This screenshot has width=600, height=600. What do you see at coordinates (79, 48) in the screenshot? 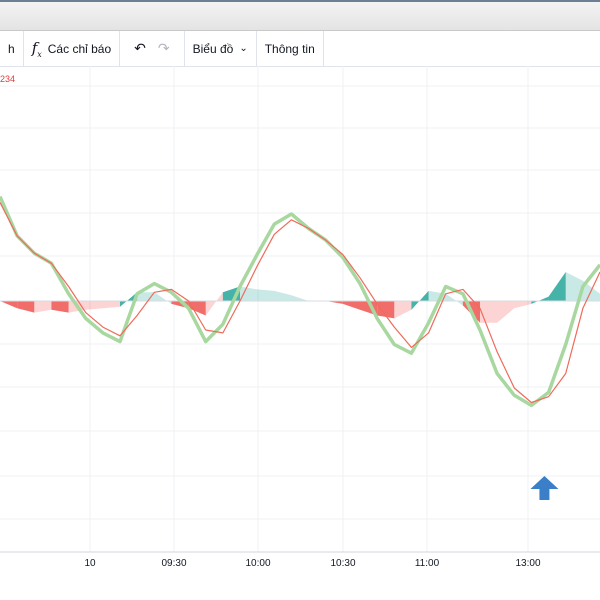
I see `indicators-label: Các chỉ báo` at bounding box center [79, 48].